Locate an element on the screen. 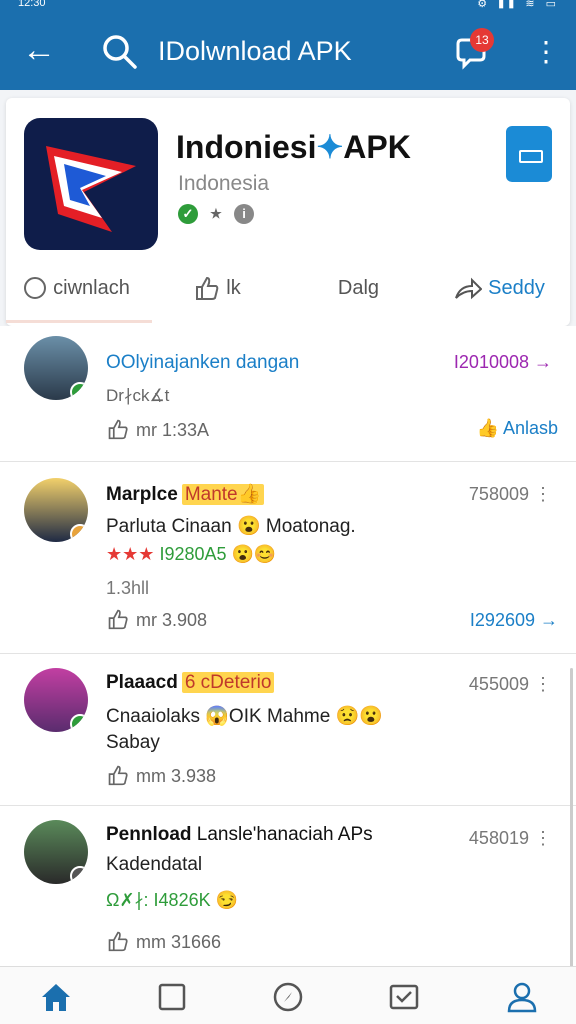 Image resolution: width=576 pixels, height=1024 pixels. download-action-label: ciwnlach is located at coordinates (91, 287).